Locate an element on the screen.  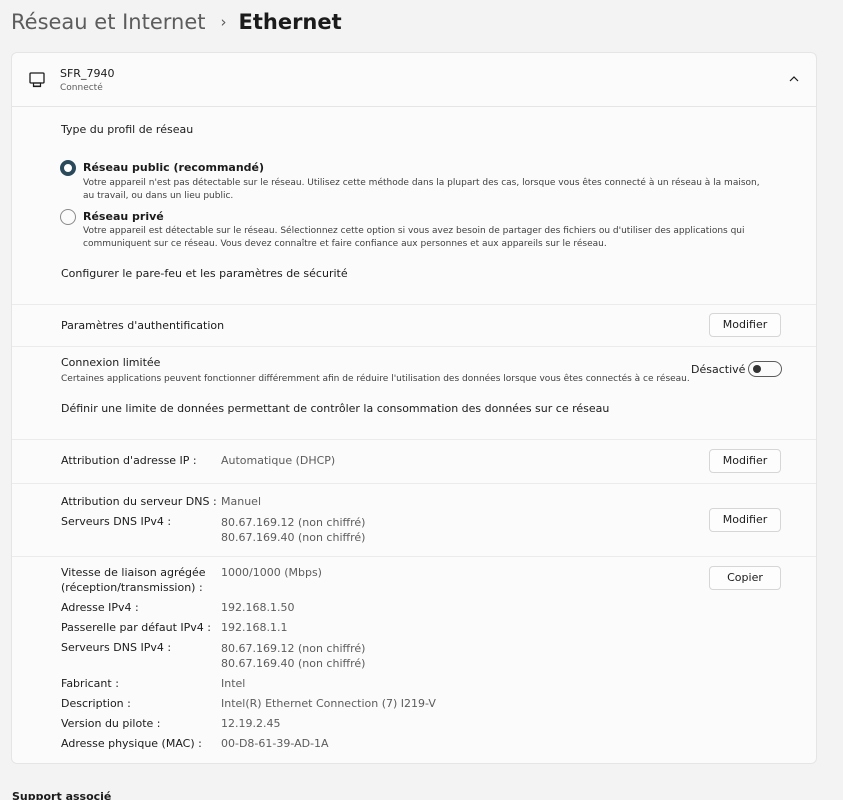
metered-connection-label: Connexion limitée is located at coordinates (111, 362).